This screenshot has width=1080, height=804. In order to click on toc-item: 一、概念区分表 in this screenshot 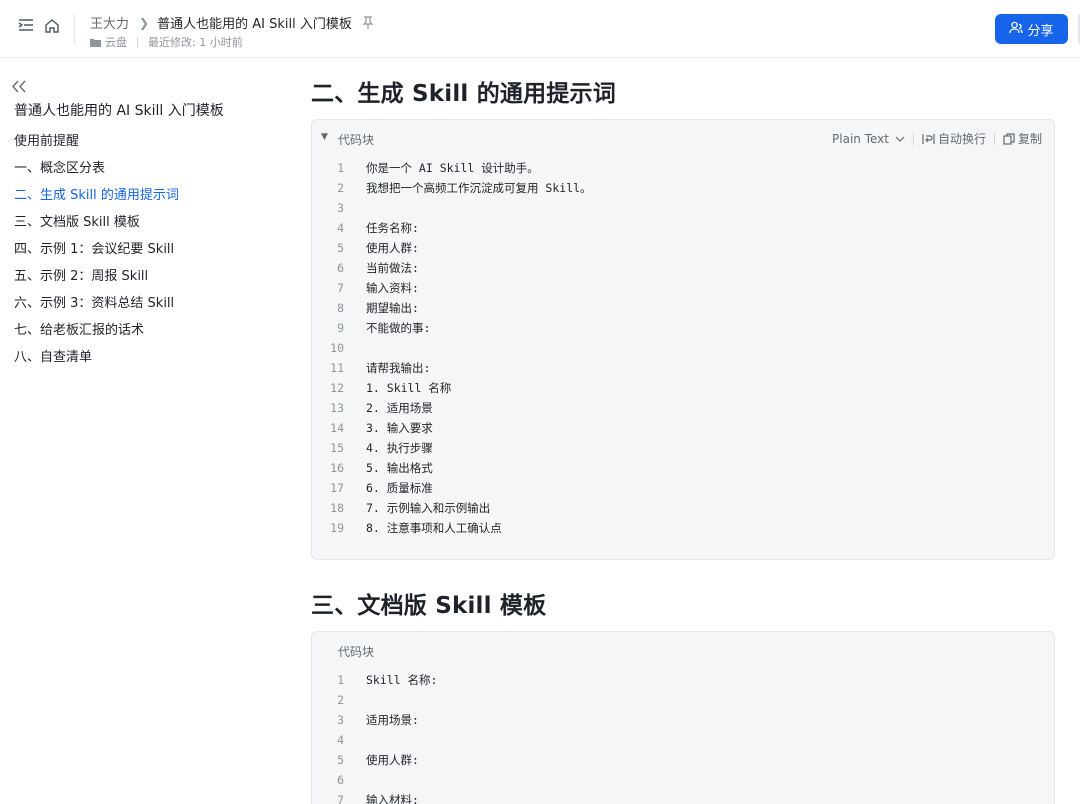, I will do `click(144, 168)`.